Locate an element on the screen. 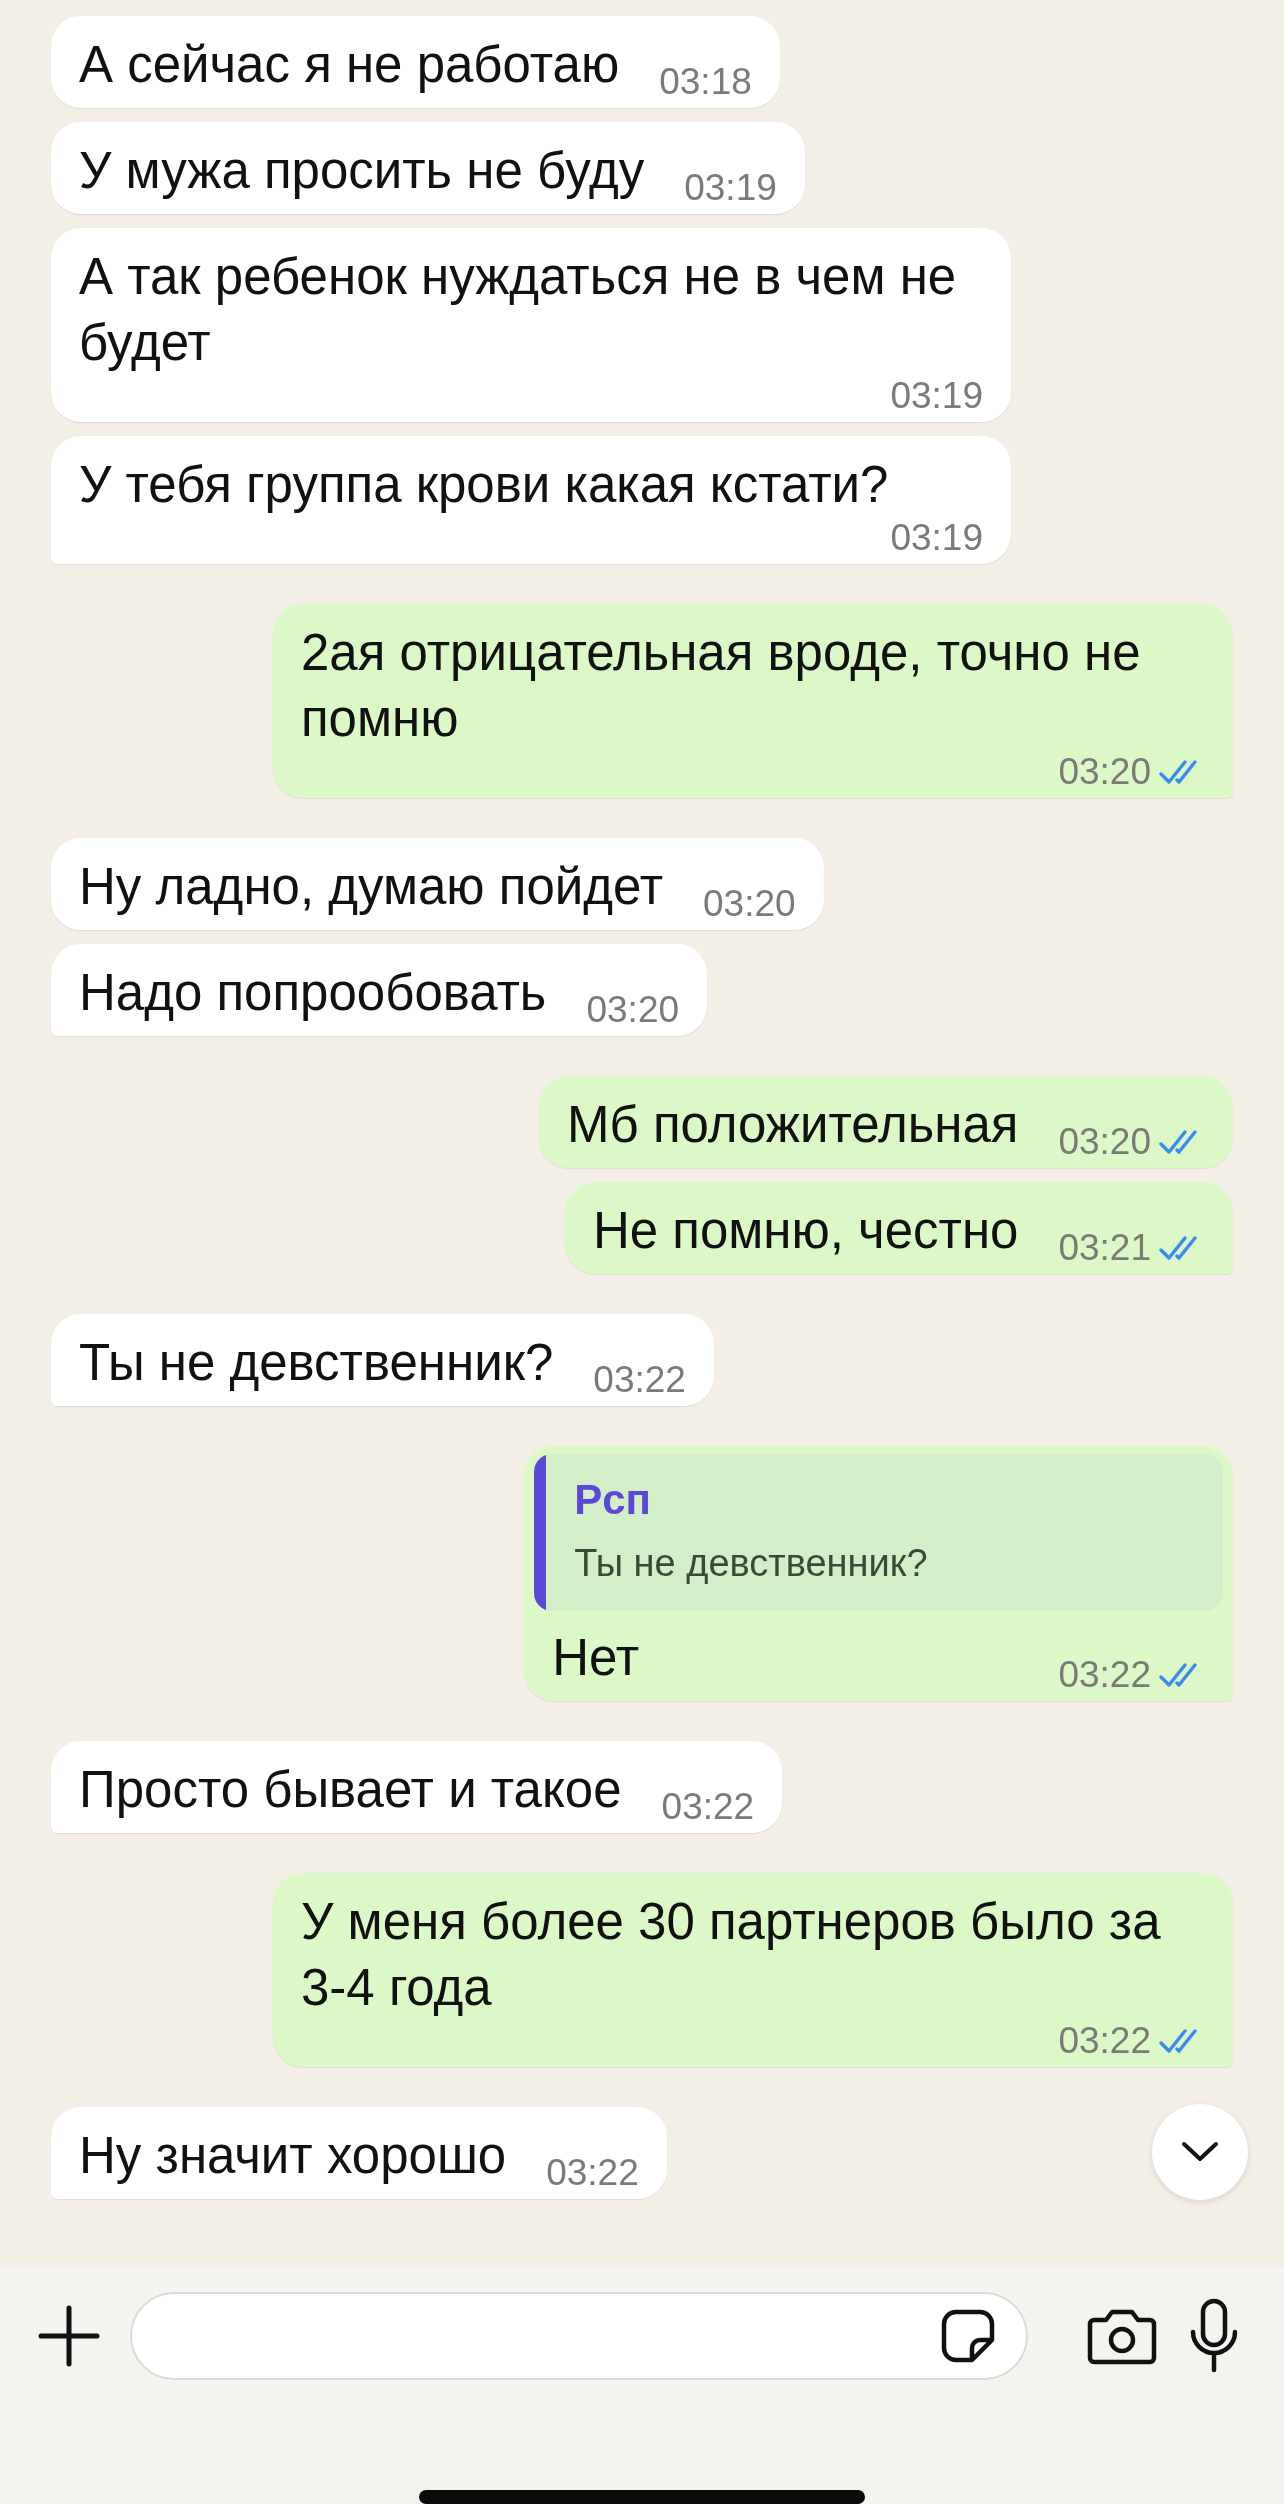  received-message-bubble: Ну ладно, думаю пойдет 03:20 is located at coordinates (437, 884).